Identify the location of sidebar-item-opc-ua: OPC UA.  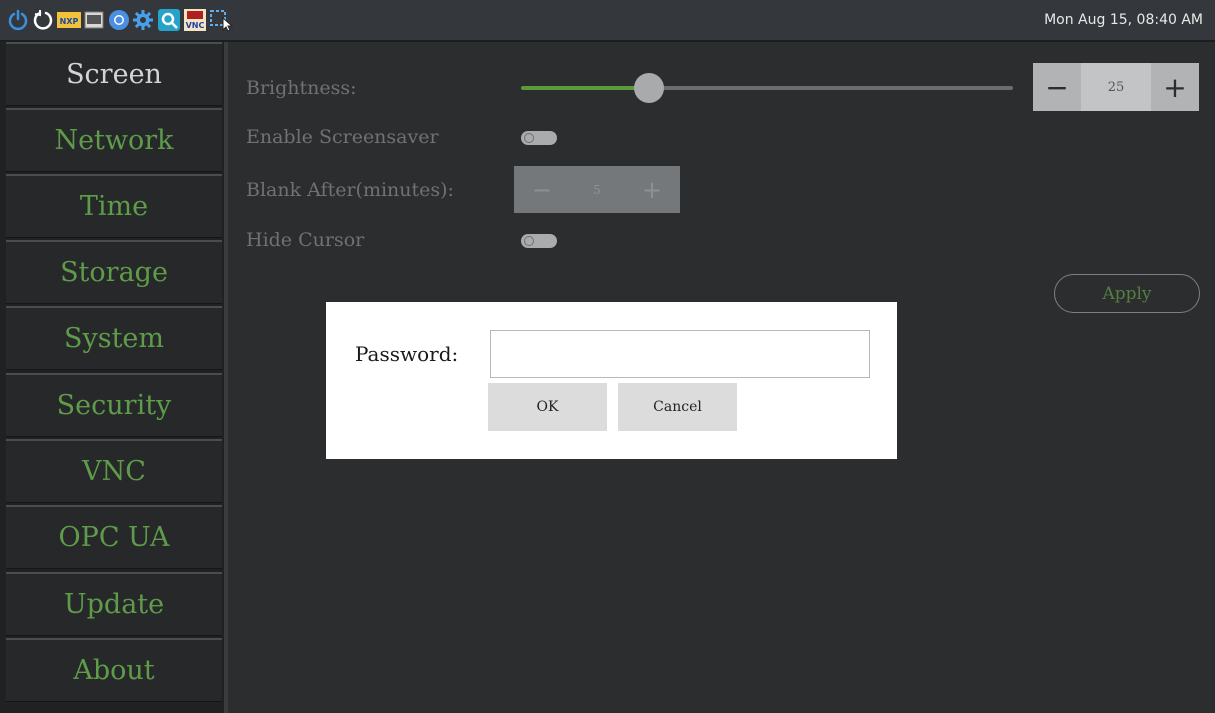
(114, 537).